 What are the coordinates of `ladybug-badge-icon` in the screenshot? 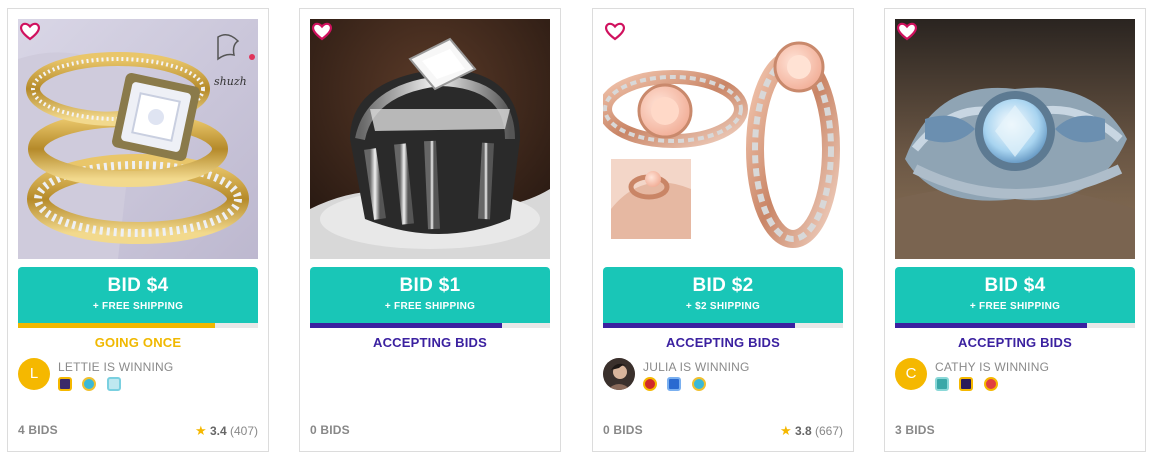 It's located at (650, 384).